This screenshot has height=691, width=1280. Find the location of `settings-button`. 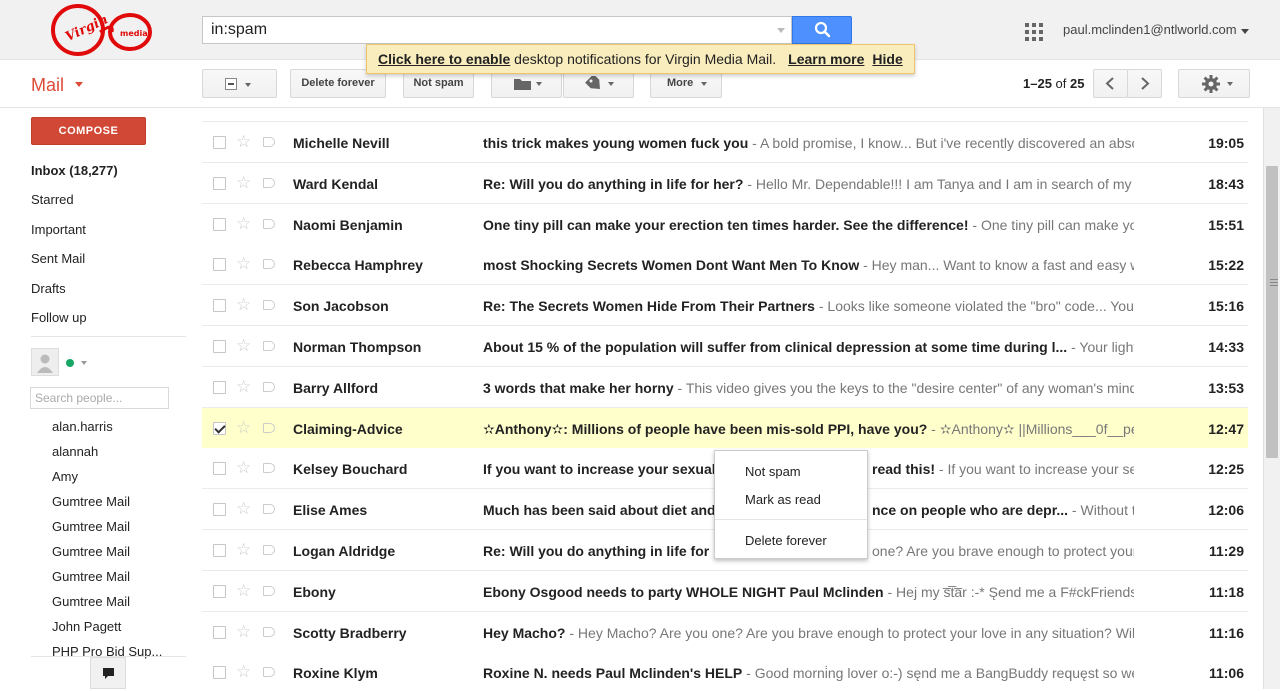

settings-button is located at coordinates (1214, 83).